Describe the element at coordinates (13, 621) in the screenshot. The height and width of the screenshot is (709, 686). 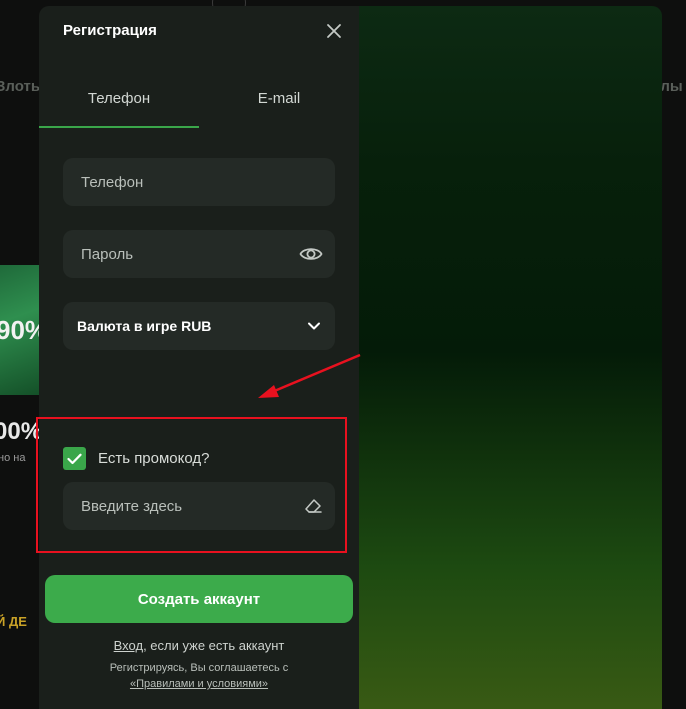
I see `background-yellow-fragment: Й ДЕ` at that location.